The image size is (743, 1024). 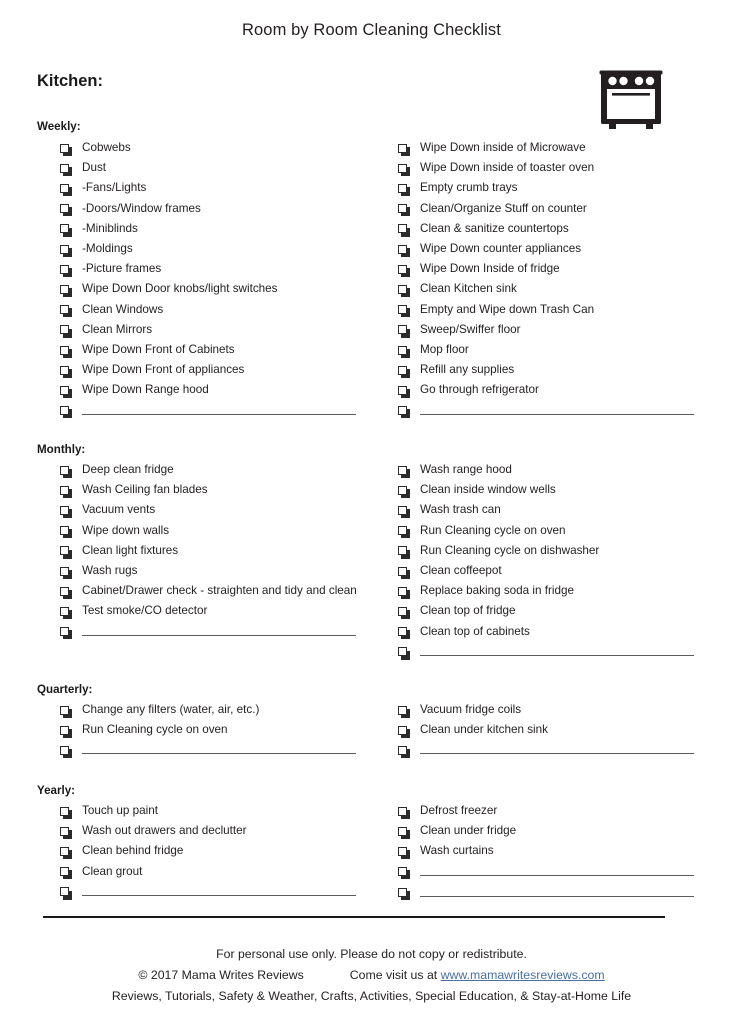 I want to click on checklist-item: Vacuum fridge coils, so click(x=548, y=710).